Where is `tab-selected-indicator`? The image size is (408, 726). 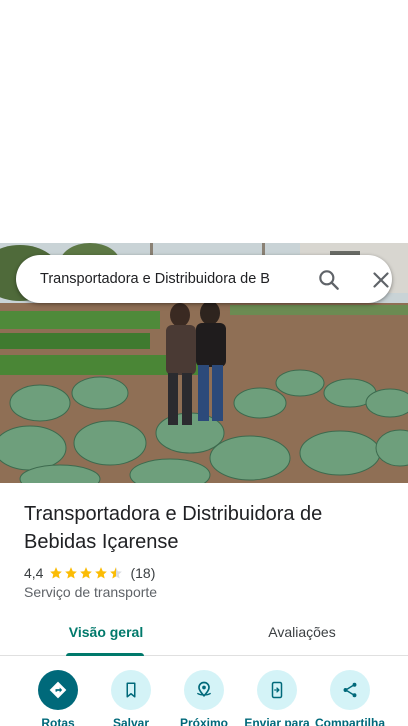
tab-selected-indicator is located at coordinates (105, 654).